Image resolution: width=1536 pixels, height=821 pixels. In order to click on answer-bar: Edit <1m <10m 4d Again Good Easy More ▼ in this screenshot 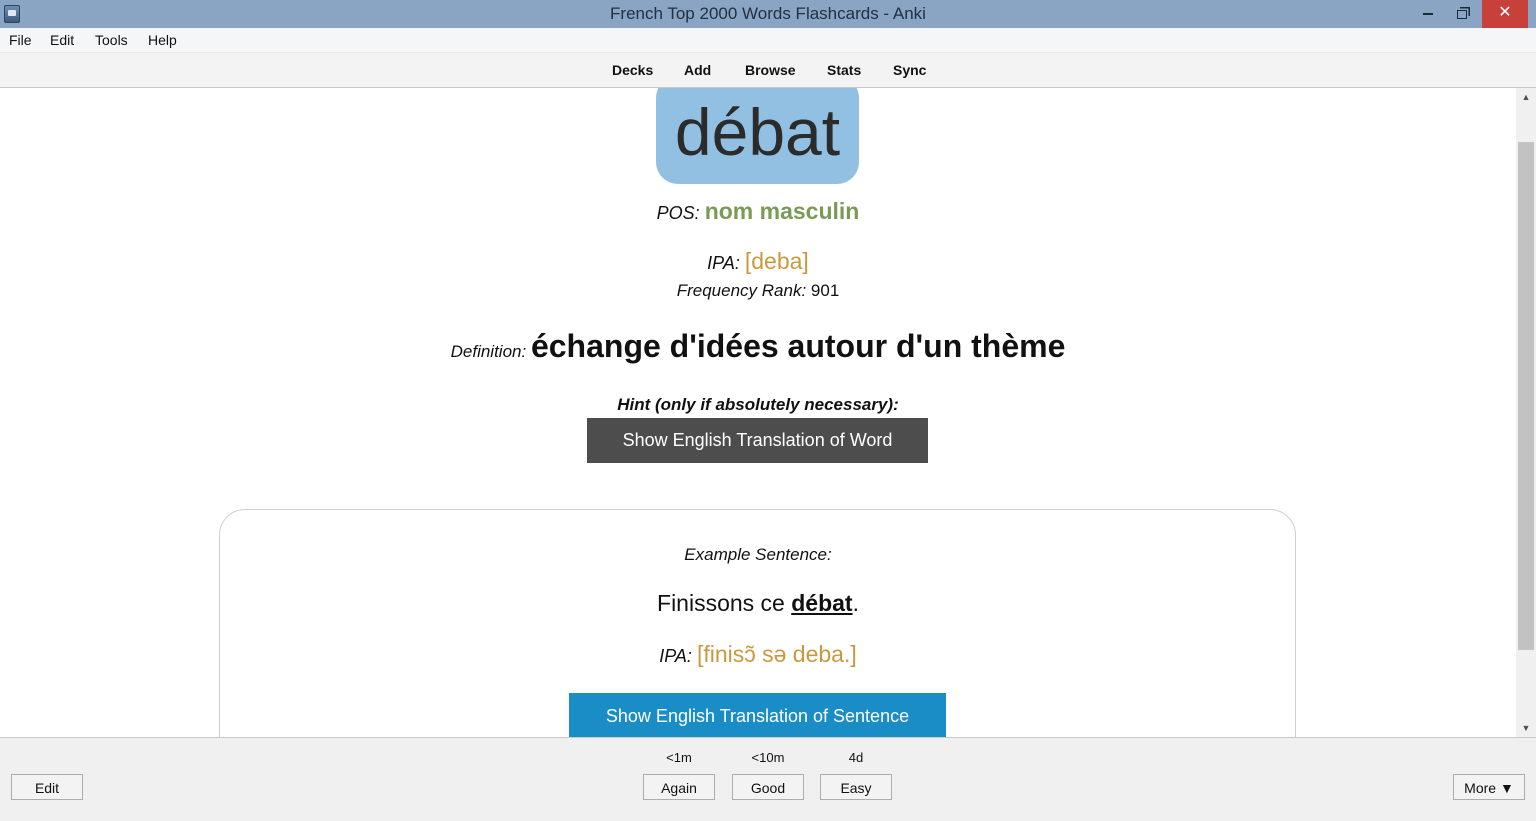, I will do `click(768, 779)`.